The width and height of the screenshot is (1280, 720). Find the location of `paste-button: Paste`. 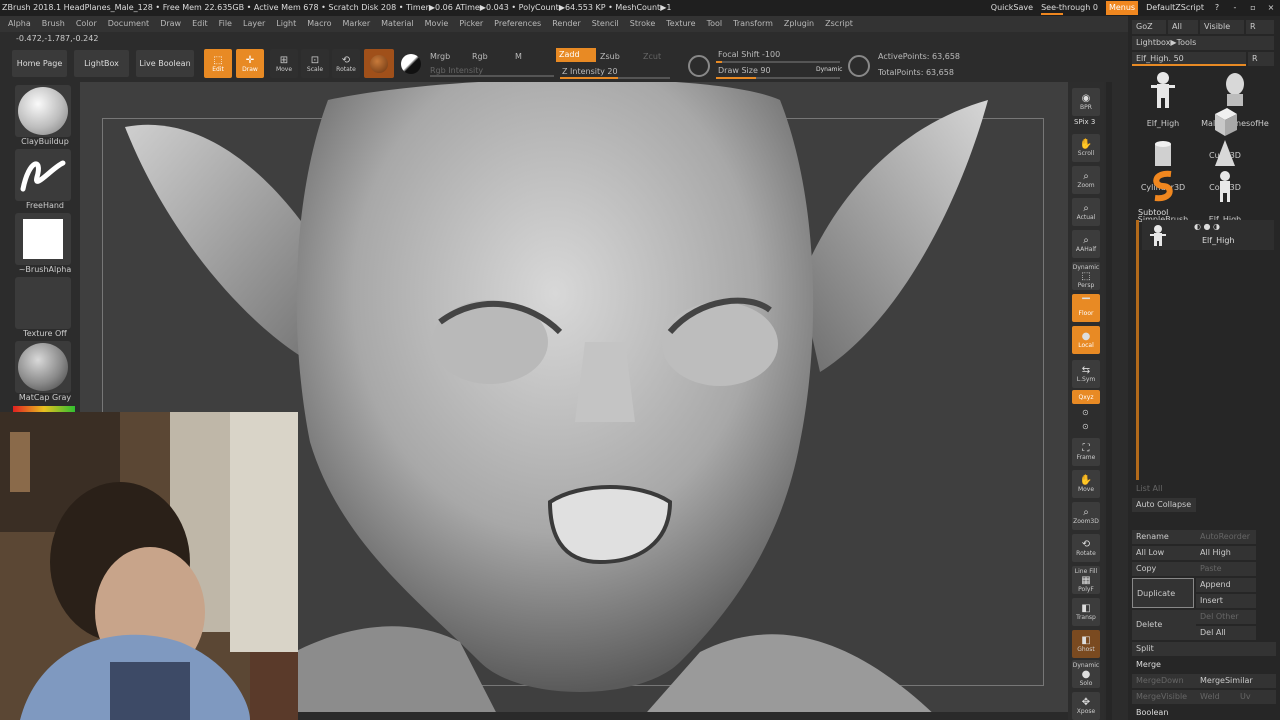

paste-button: Paste is located at coordinates (1226, 569).